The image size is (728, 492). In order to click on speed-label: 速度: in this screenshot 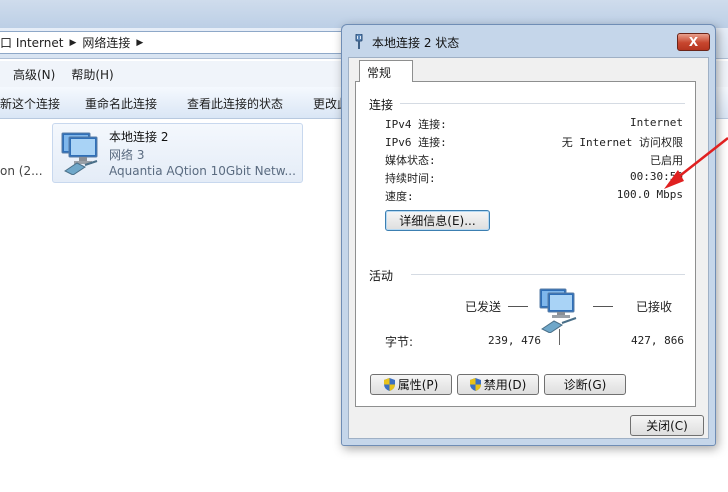, I will do `click(399, 196)`.